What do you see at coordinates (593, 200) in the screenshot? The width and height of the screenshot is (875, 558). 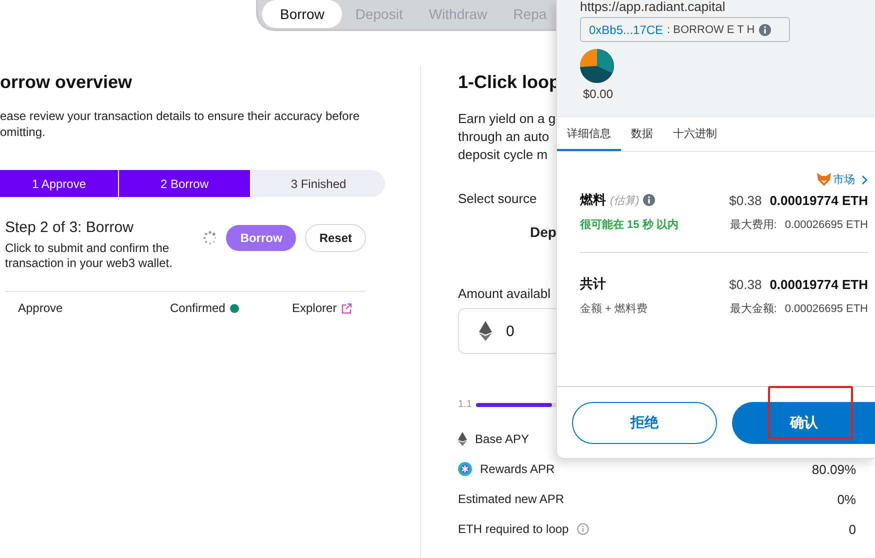 I see `fee-label: 燃料` at bounding box center [593, 200].